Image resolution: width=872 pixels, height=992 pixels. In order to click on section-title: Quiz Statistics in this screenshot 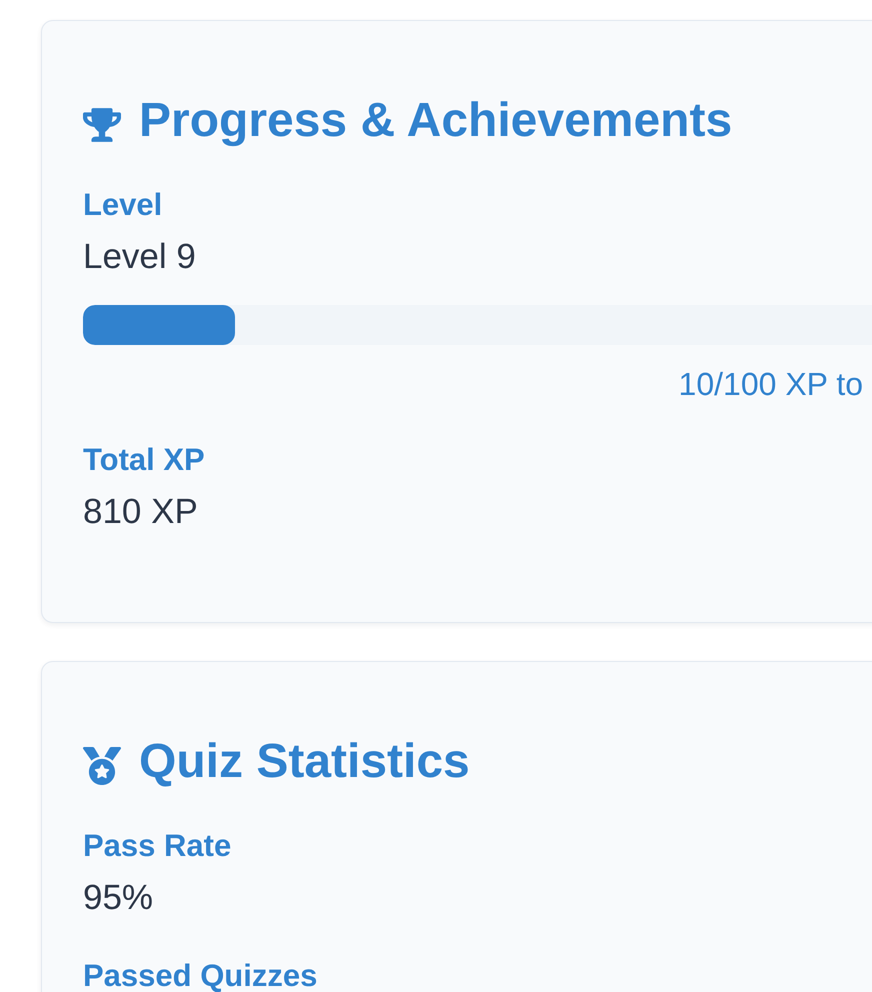, I will do `click(304, 762)`.